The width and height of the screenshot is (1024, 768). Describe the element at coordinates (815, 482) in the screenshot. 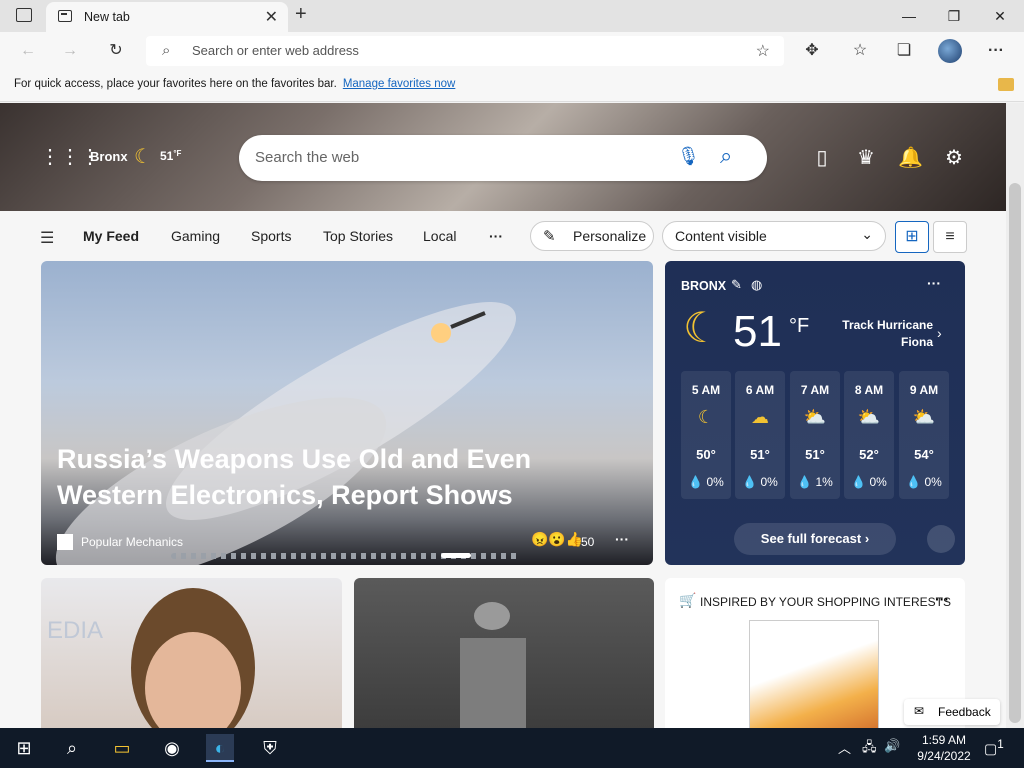

I see `hour-precip: 💧 1%` at that location.